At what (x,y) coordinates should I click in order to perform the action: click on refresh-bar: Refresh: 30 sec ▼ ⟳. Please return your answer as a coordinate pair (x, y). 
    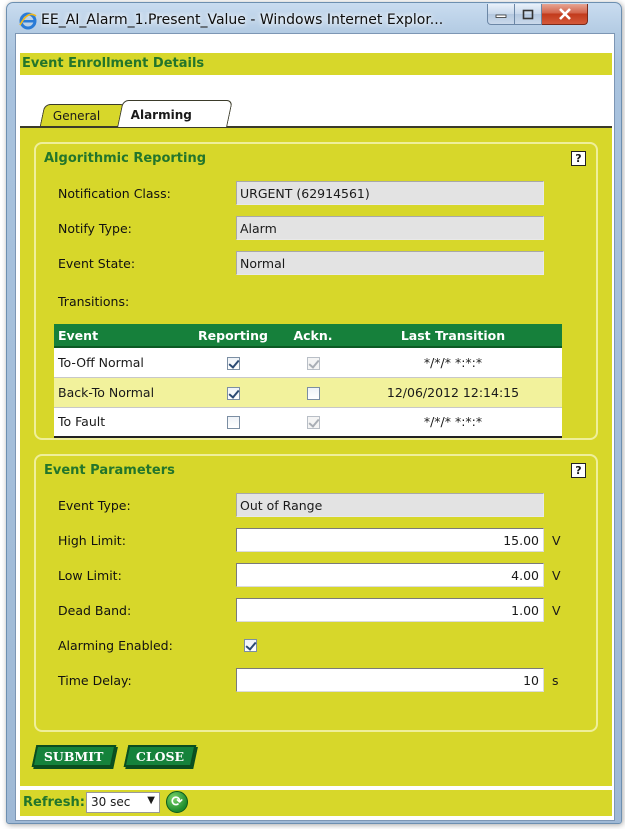
    Looking at the image, I should click on (316, 803).